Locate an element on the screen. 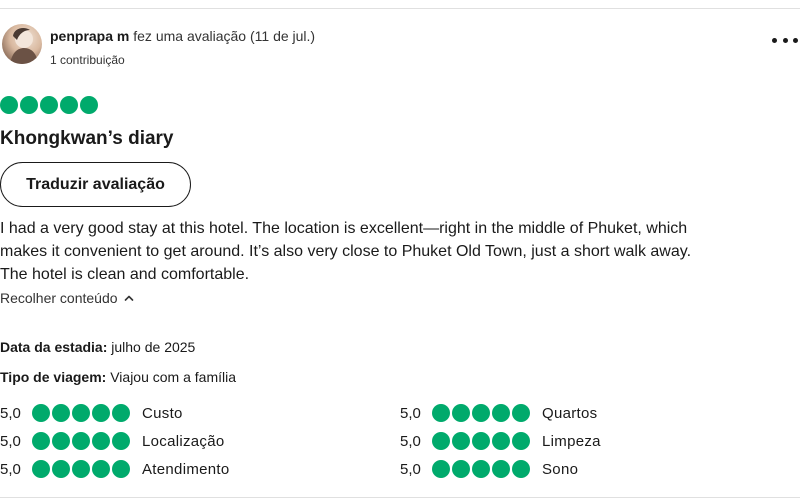 This screenshot has width=800, height=500. sub-rating-row: 5,0 Limpeza is located at coordinates (500, 441).